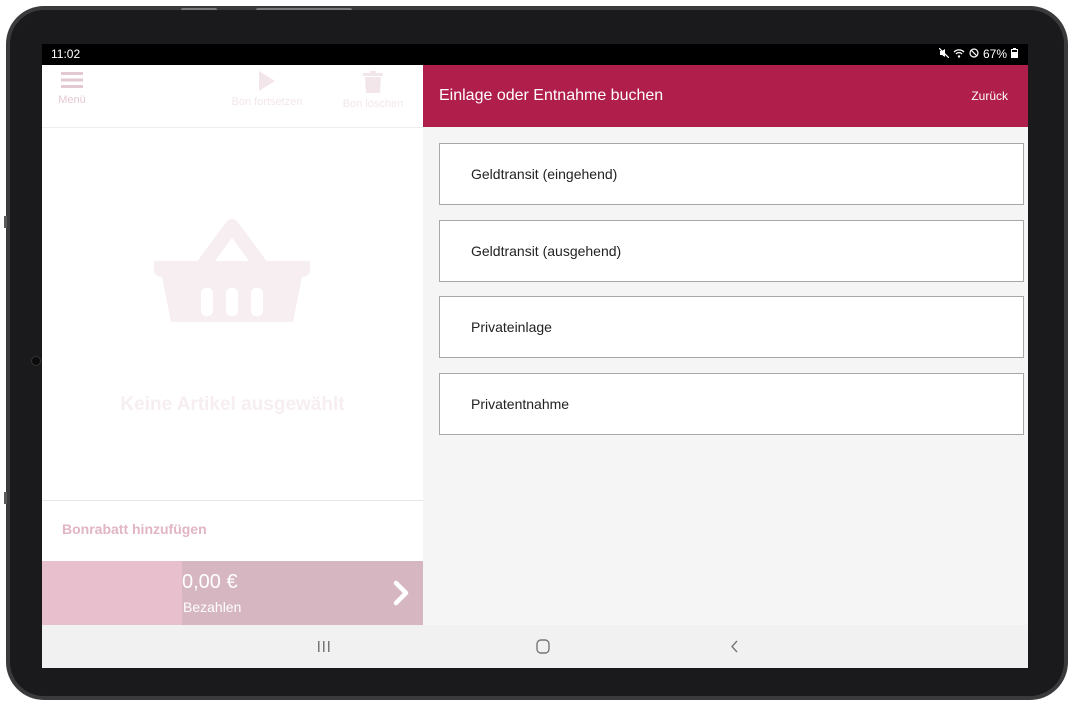 The width and height of the screenshot is (1070, 702). Describe the element at coordinates (511, 327) in the screenshot. I see `option-label: Privateinlage` at that location.